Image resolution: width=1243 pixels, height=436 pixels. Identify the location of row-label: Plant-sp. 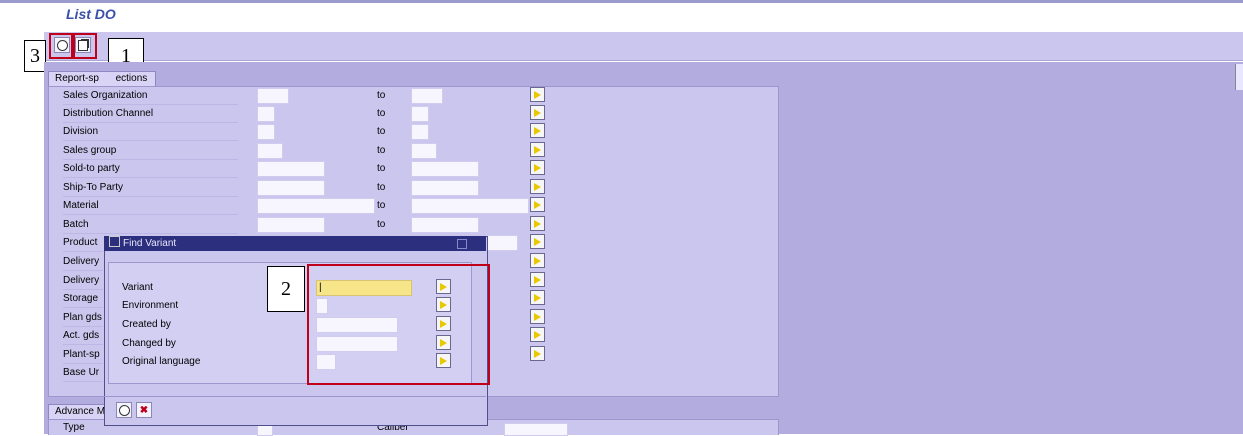
(83, 355).